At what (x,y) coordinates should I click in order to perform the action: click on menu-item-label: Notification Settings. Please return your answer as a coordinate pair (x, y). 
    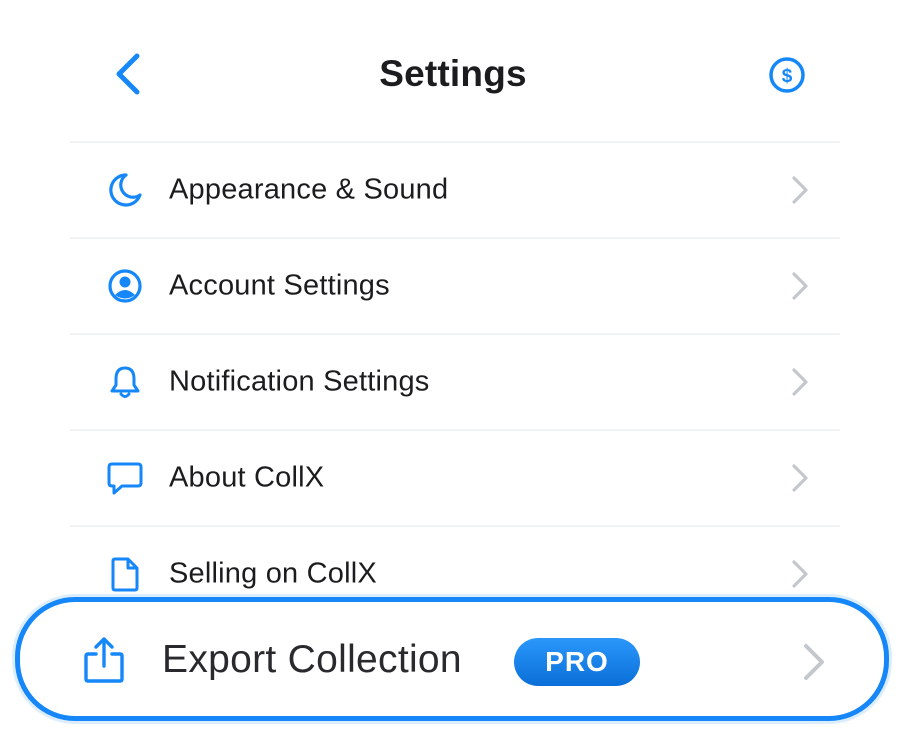
    Looking at the image, I should click on (299, 381).